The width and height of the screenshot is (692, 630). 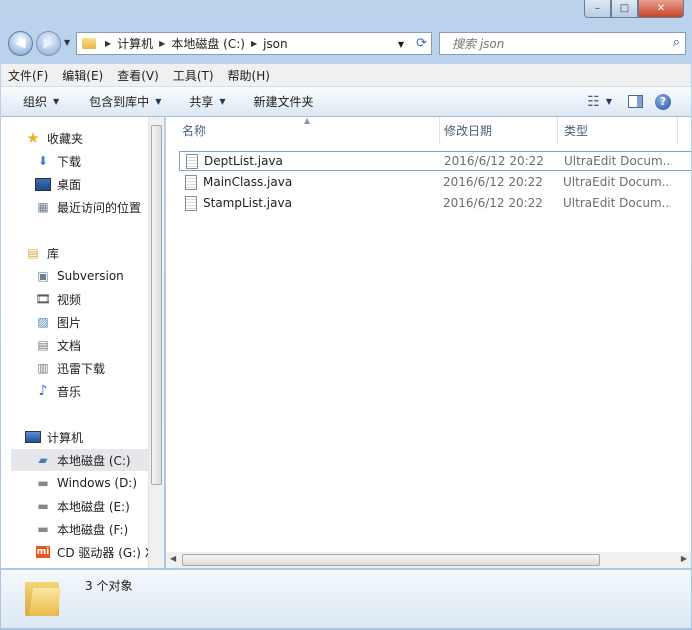 What do you see at coordinates (99, 506) in the screenshot?
I see `nav-item-drive-e: ▬ 本地磁盘 (E:)` at bounding box center [99, 506].